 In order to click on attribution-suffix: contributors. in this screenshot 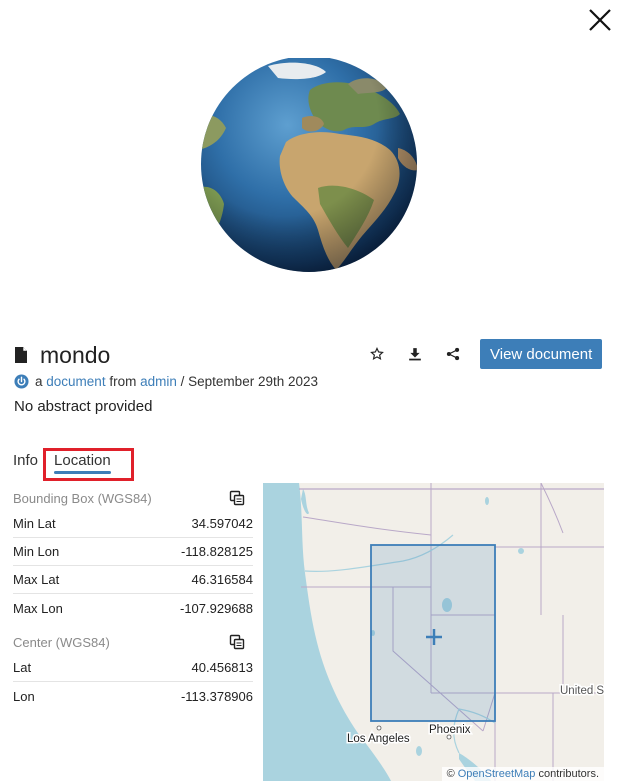, I will do `click(568, 774)`.